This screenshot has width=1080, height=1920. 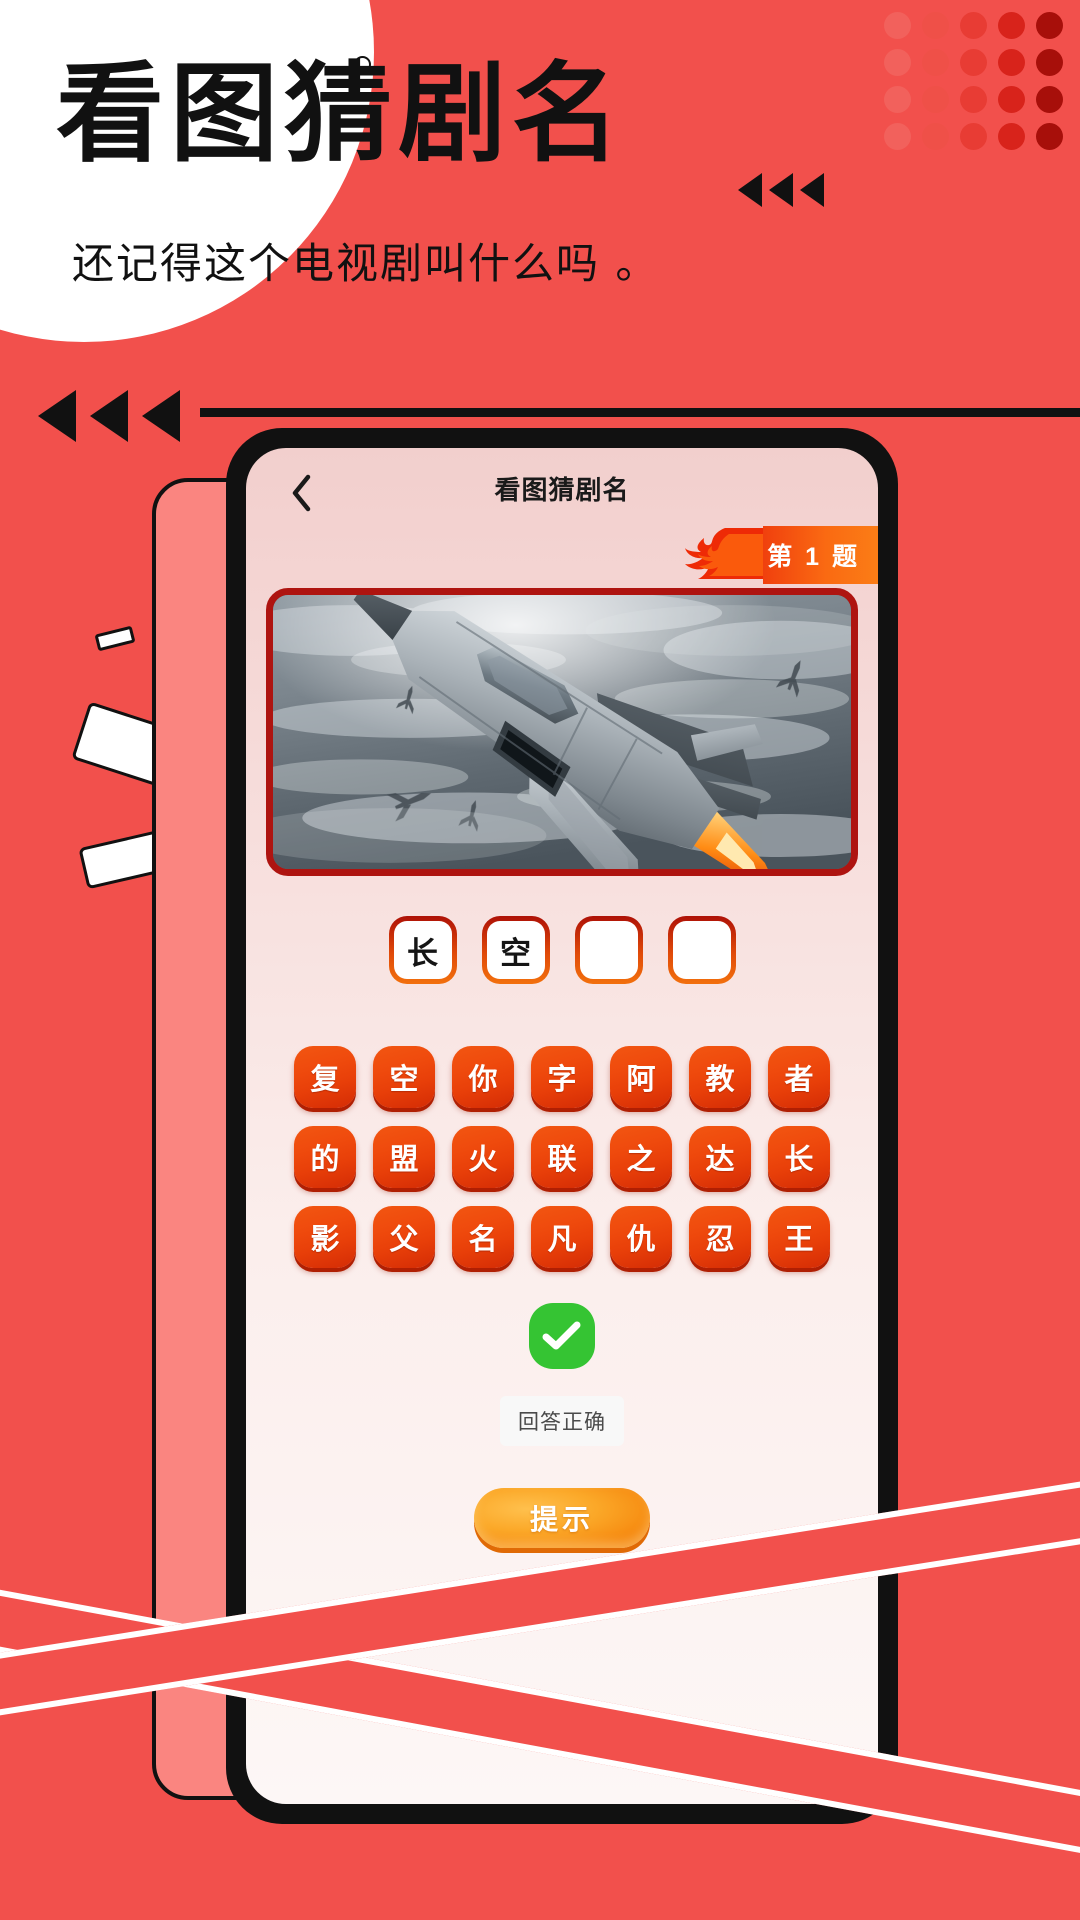 I want to click on page-title: 看图猜剧名, so click(x=341, y=114).